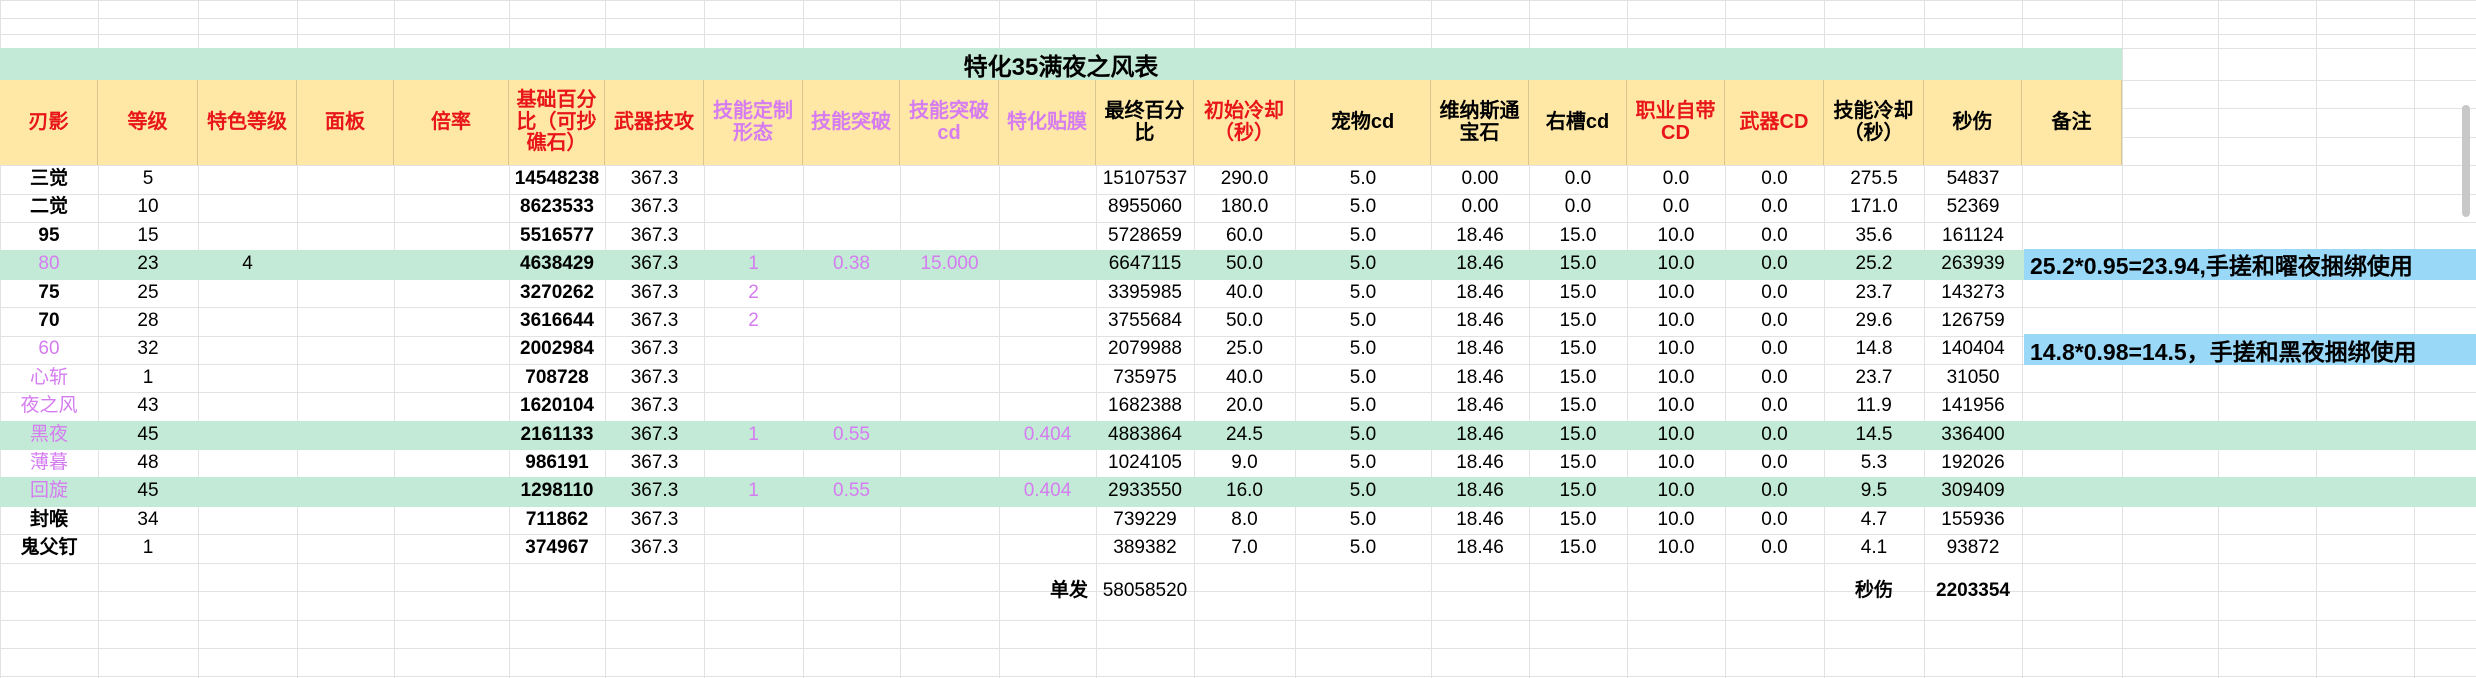  I want to click on table-cell-cd: 4.1, so click(1874, 548).